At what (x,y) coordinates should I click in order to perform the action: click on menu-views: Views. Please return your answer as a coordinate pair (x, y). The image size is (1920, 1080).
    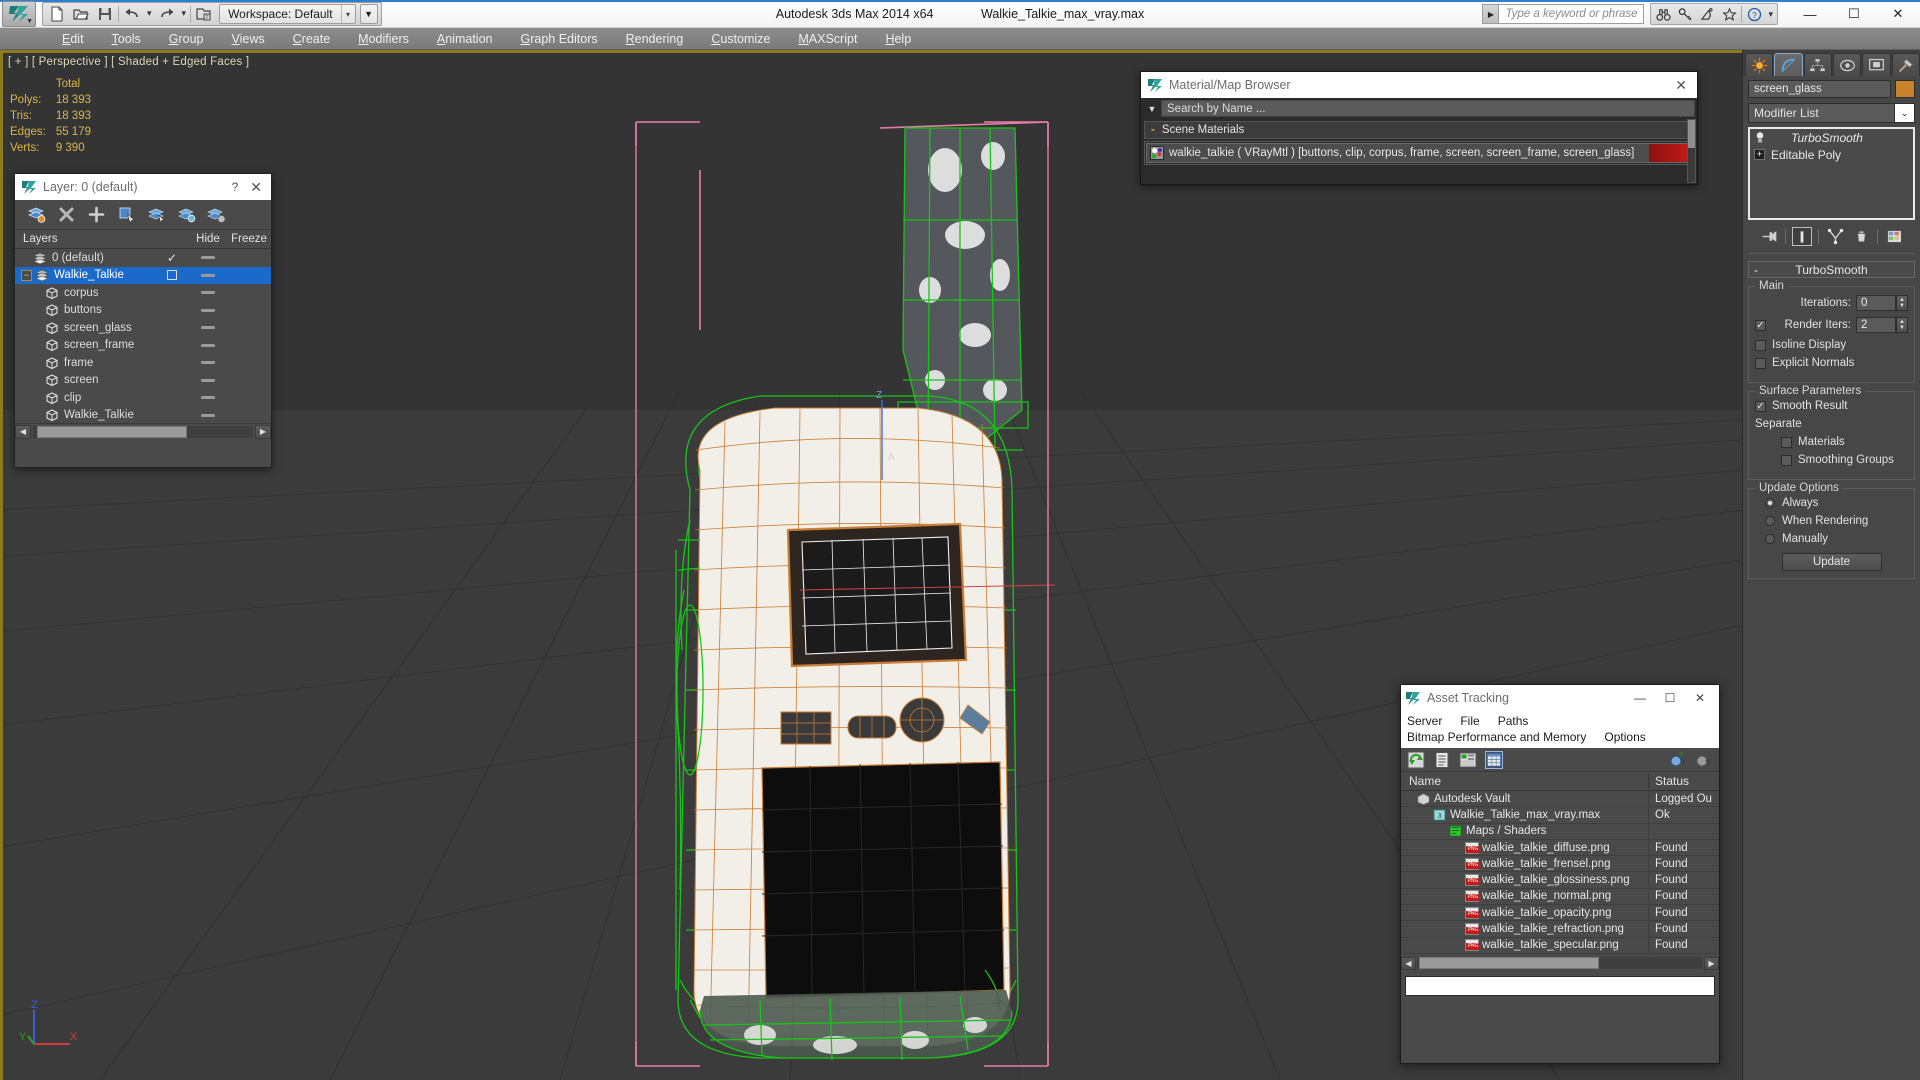
    Looking at the image, I should click on (248, 39).